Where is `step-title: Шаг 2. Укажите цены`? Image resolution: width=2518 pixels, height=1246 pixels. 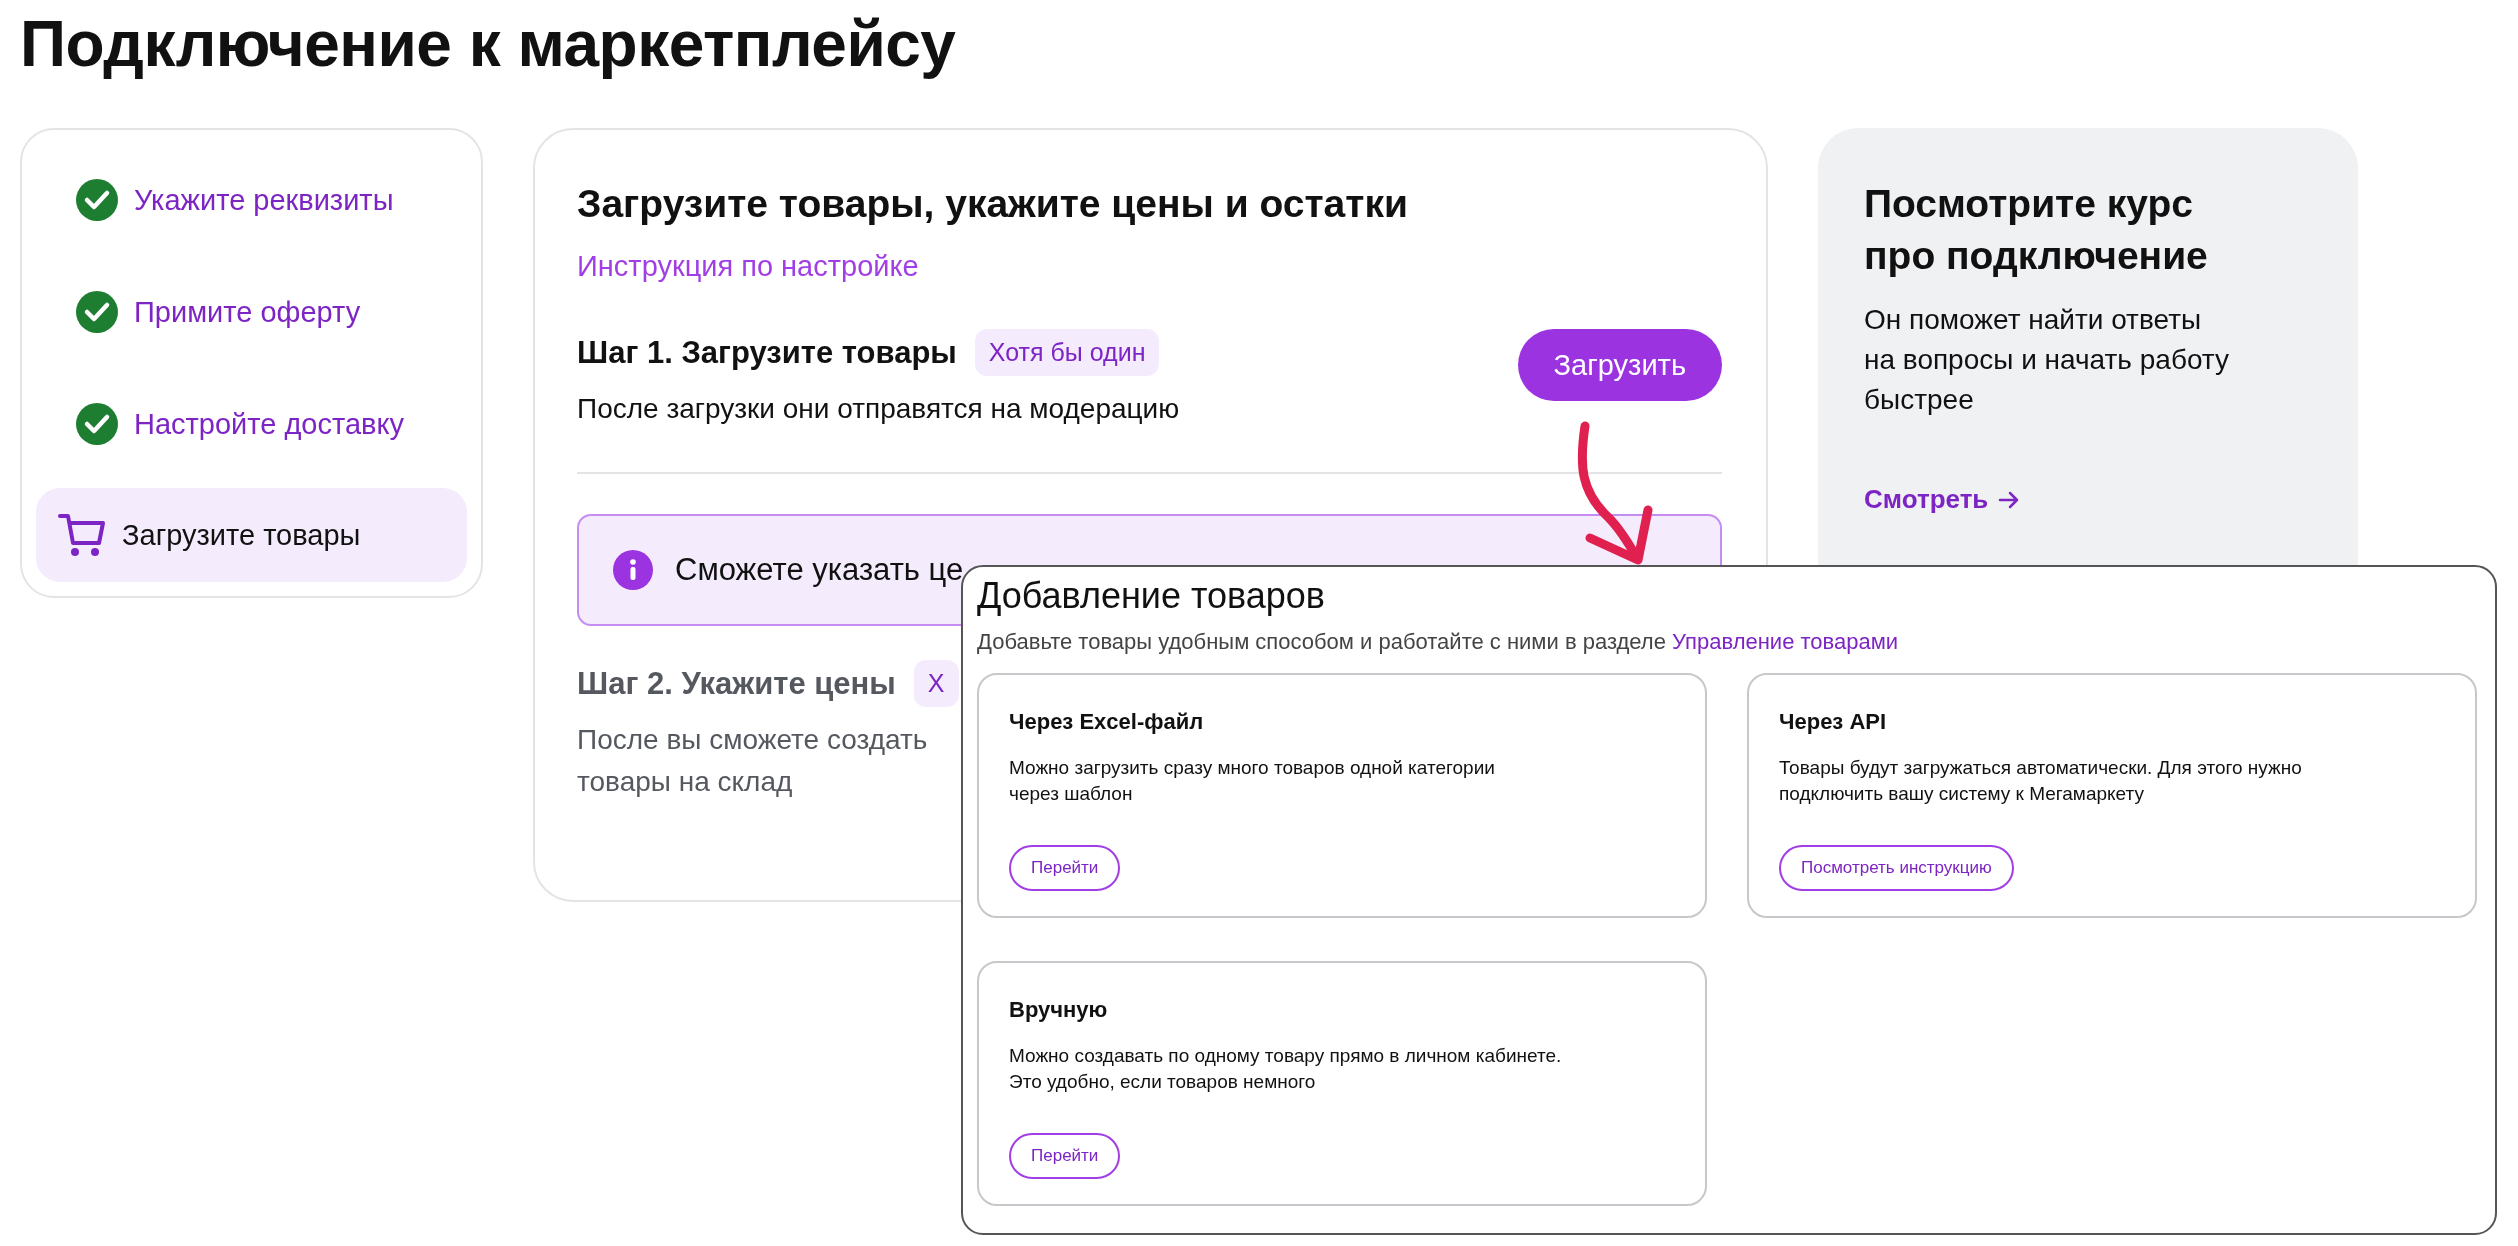 step-title: Шаг 2. Укажите цены is located at coordinates (736, 683).